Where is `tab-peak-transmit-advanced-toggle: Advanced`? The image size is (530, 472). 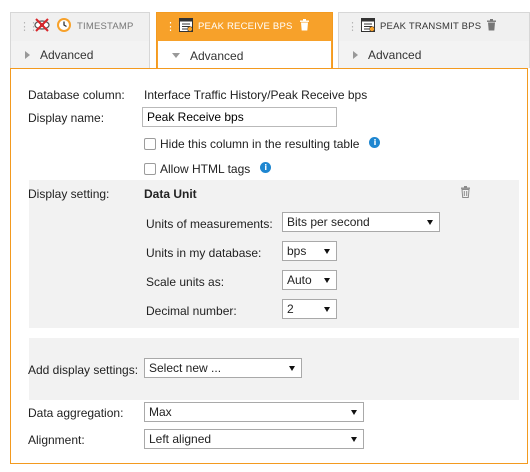 tab-peak-transmit-advanced-toggle: Advanced is located at coordinates (434, 54).